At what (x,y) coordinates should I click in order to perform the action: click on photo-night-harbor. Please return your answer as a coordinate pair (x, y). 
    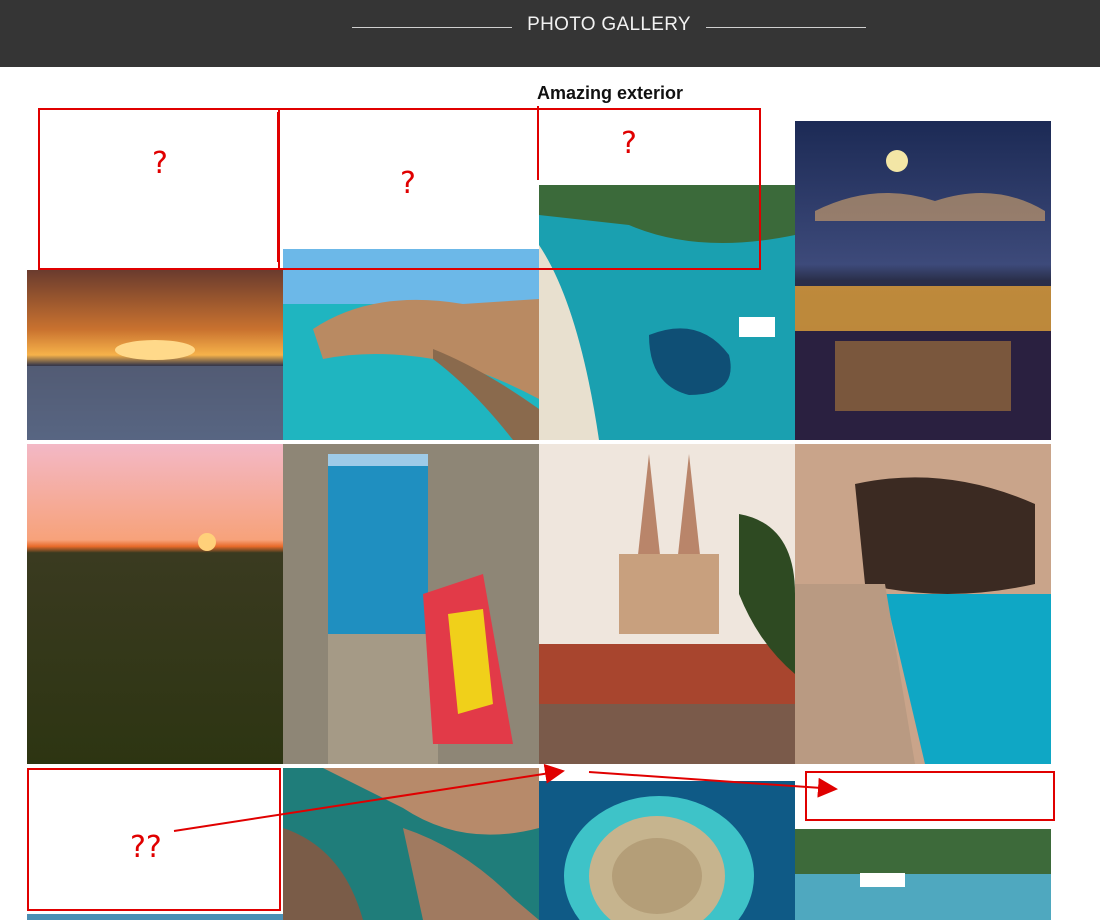
    Looking at the image, I should click on (923, 280).